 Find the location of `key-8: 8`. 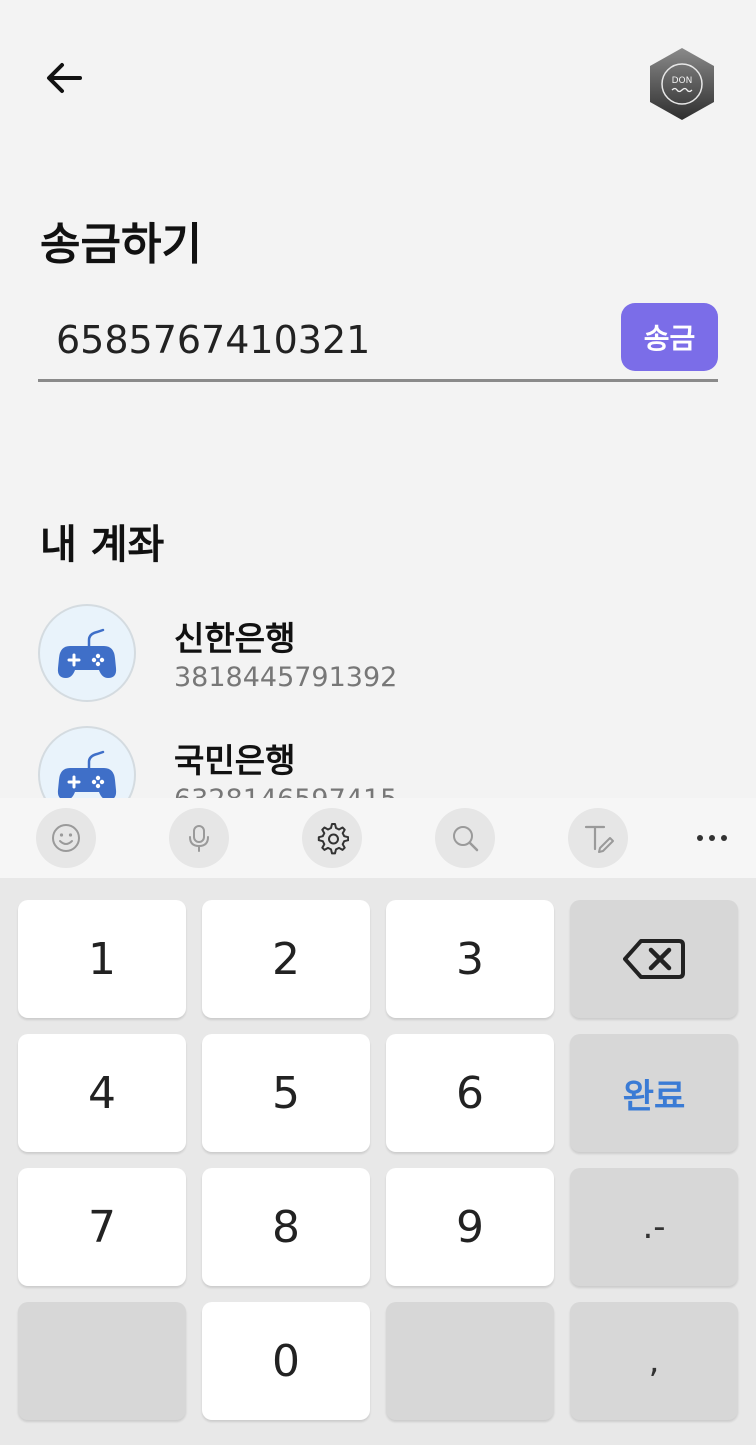

key-8: 8 is located at coordinates (286, 1227).